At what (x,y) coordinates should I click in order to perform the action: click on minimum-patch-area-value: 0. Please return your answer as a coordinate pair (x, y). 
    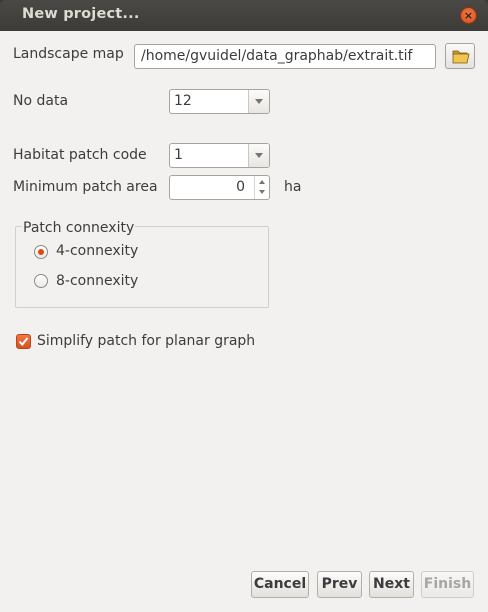
    Looking at the image, I should click on (240, 187).